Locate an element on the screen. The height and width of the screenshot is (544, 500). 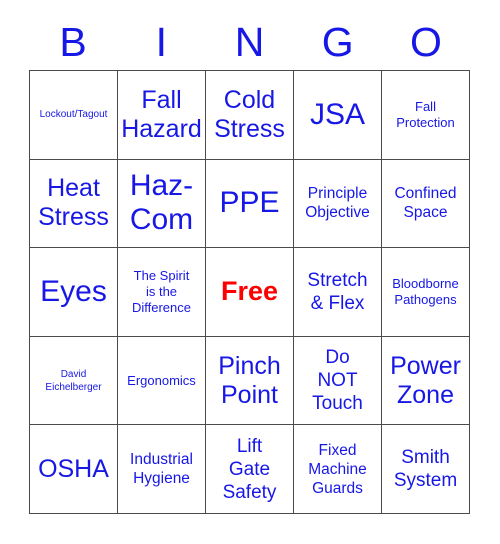
bingo-cell-r3c5: Bloodborne Pathogens is located at coordinates (426, 292).